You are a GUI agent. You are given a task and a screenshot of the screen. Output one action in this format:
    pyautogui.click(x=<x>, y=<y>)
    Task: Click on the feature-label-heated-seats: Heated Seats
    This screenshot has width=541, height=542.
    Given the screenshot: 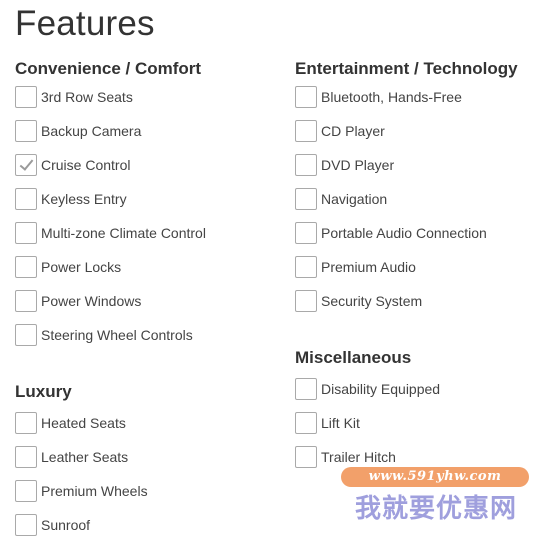 What is the action you would take?
    pyautogui.click(x=83, y=423)
    